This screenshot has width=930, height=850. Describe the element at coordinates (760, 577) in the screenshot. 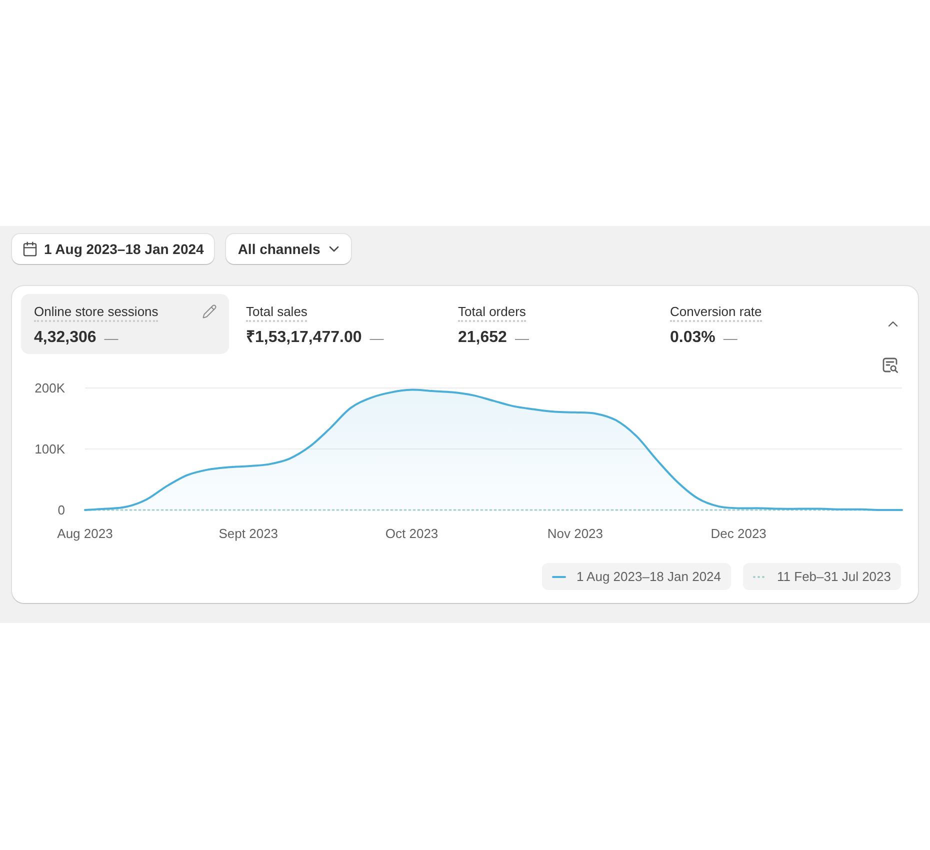

I see `dotted-line-icon` at that location.